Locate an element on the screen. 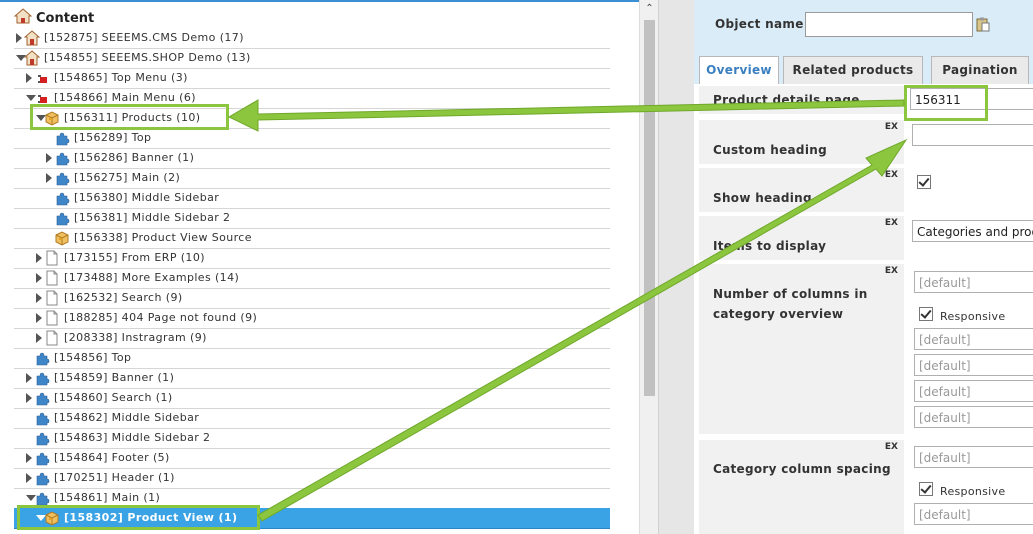 The width and height of the screenshot is (1033, 534). scroll-thumb is located at coordinates (649, 208).